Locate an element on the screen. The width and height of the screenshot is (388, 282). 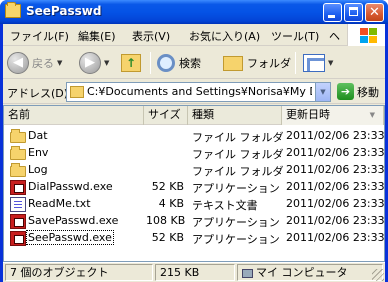
forward-button: ▶ ▼ is located at coordinates (94, 63).